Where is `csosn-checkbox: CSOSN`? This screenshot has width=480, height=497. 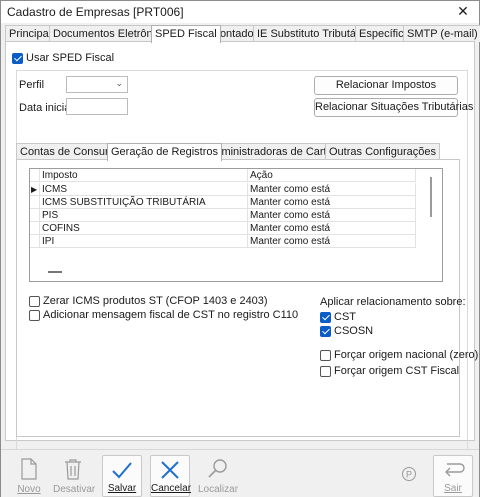 csosn-checkbox: CSOSN is located at coordinates (346, 331).